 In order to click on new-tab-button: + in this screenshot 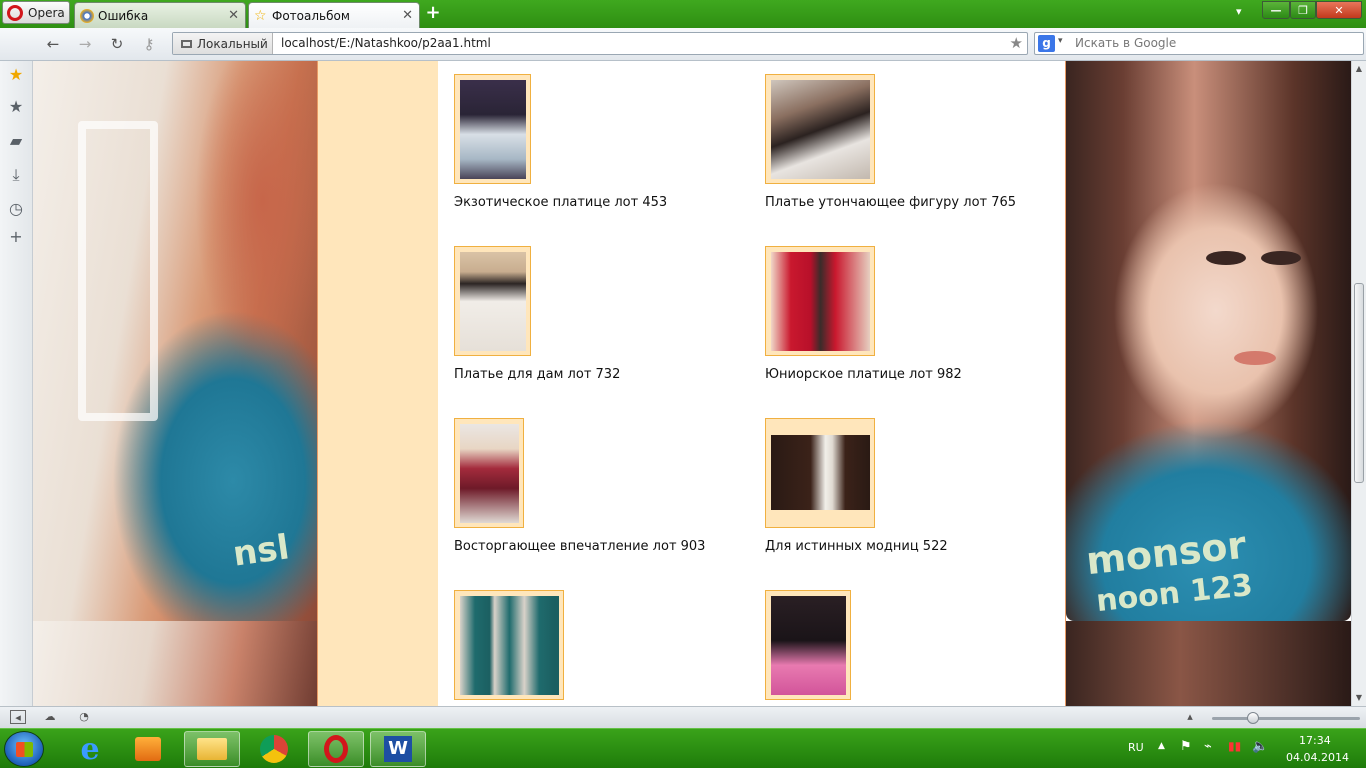, I will do `click(433, 13)`.